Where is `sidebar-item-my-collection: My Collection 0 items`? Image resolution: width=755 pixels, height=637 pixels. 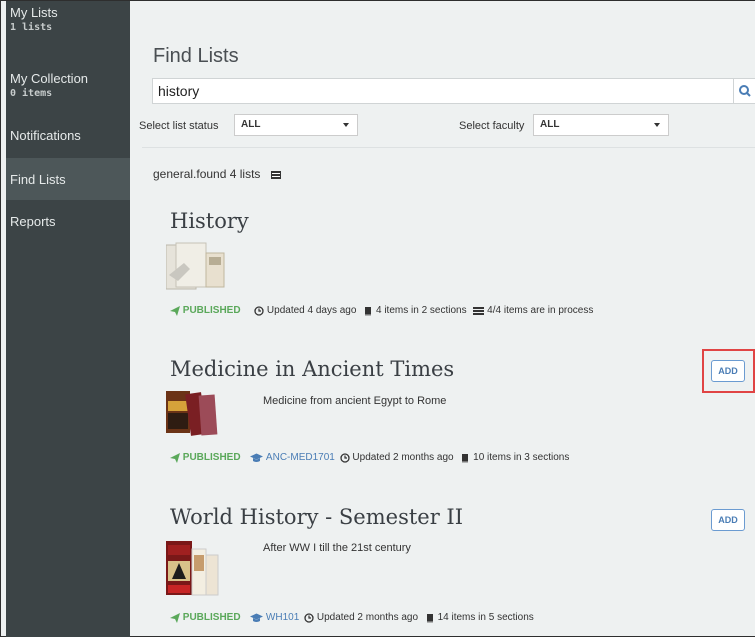
sidebar-item-my-collection: My Collection 0 items is located at coordinates (68, 90).